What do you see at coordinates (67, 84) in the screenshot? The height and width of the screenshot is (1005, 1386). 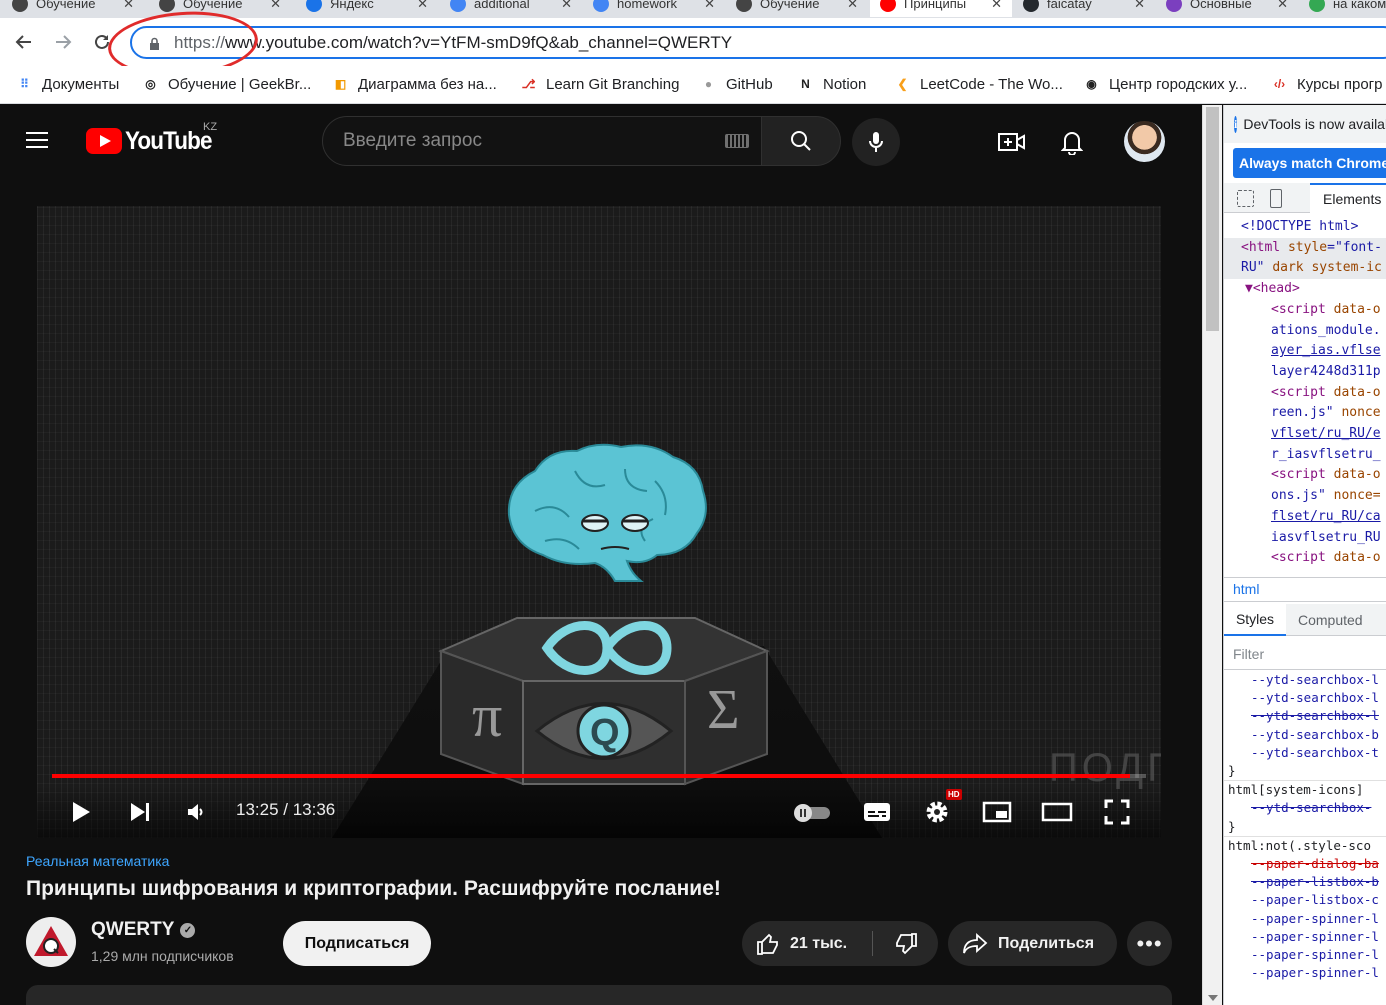 I see `bookmark-item: ⠿ Документы` at bounding box center [67, 84].